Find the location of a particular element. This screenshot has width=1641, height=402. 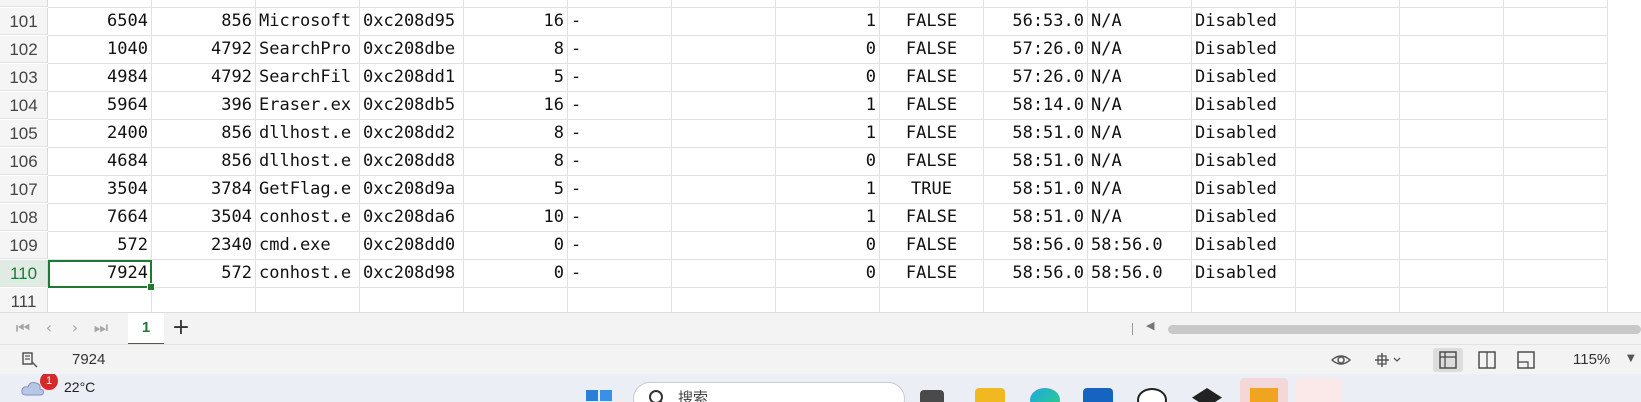

cell-pid: 5872 is located at coordinates (100, 4).